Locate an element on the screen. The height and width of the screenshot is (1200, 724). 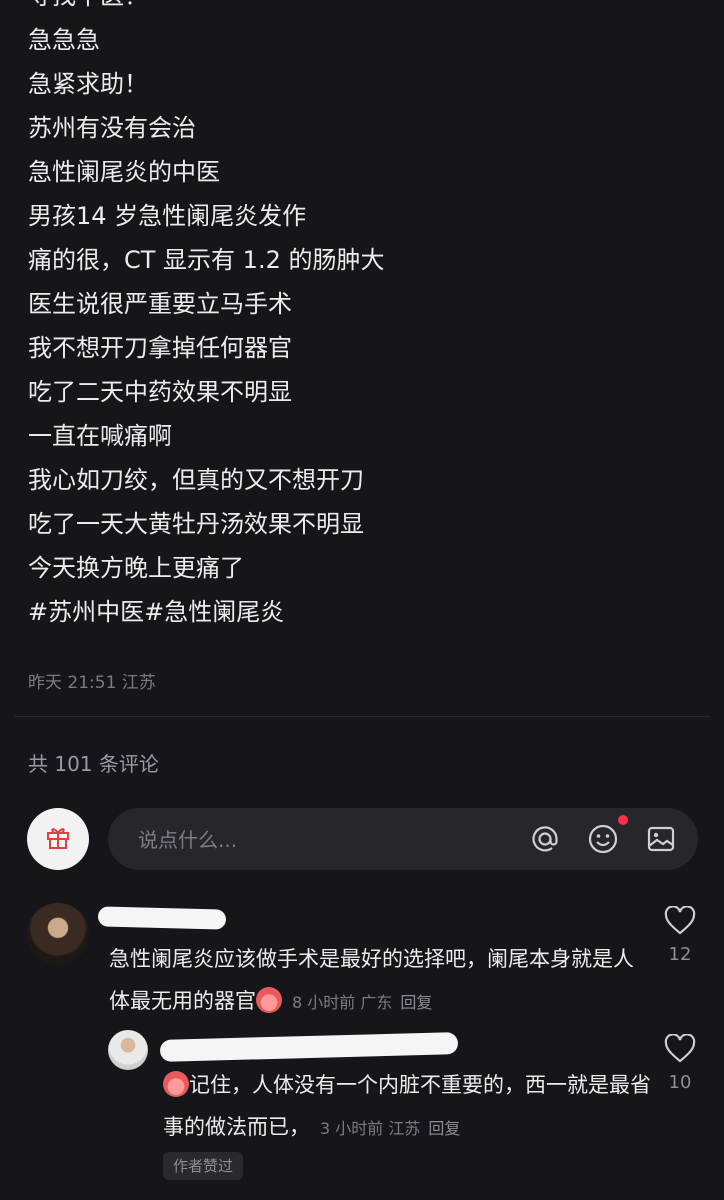
like-button: 12 is located at coordinates (680, 935).